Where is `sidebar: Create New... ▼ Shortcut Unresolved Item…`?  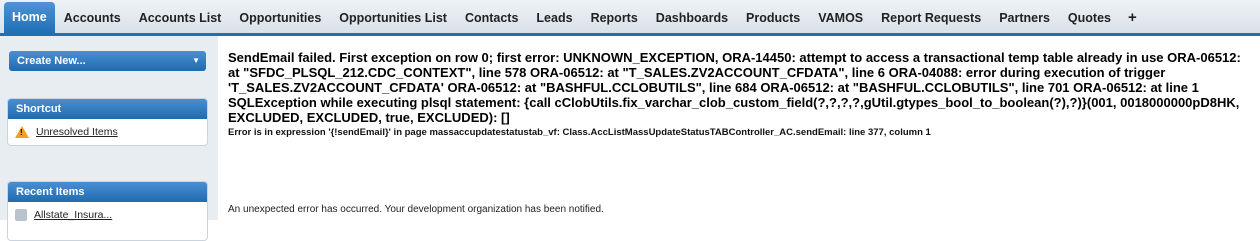 sidebar: Create New... ▼ Shortcut Unresolved Item… is located at coordinates (109, 138).